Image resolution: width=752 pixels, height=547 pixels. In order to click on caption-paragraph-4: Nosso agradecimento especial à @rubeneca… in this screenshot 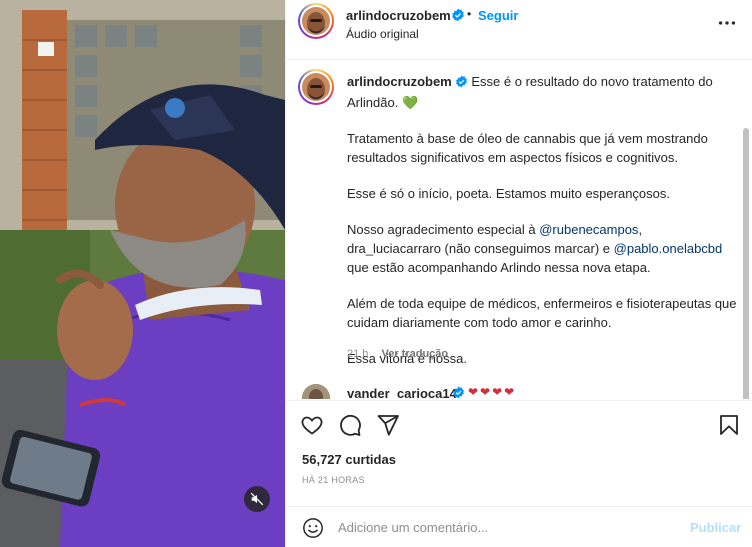, I will do `click(542, 248)`.